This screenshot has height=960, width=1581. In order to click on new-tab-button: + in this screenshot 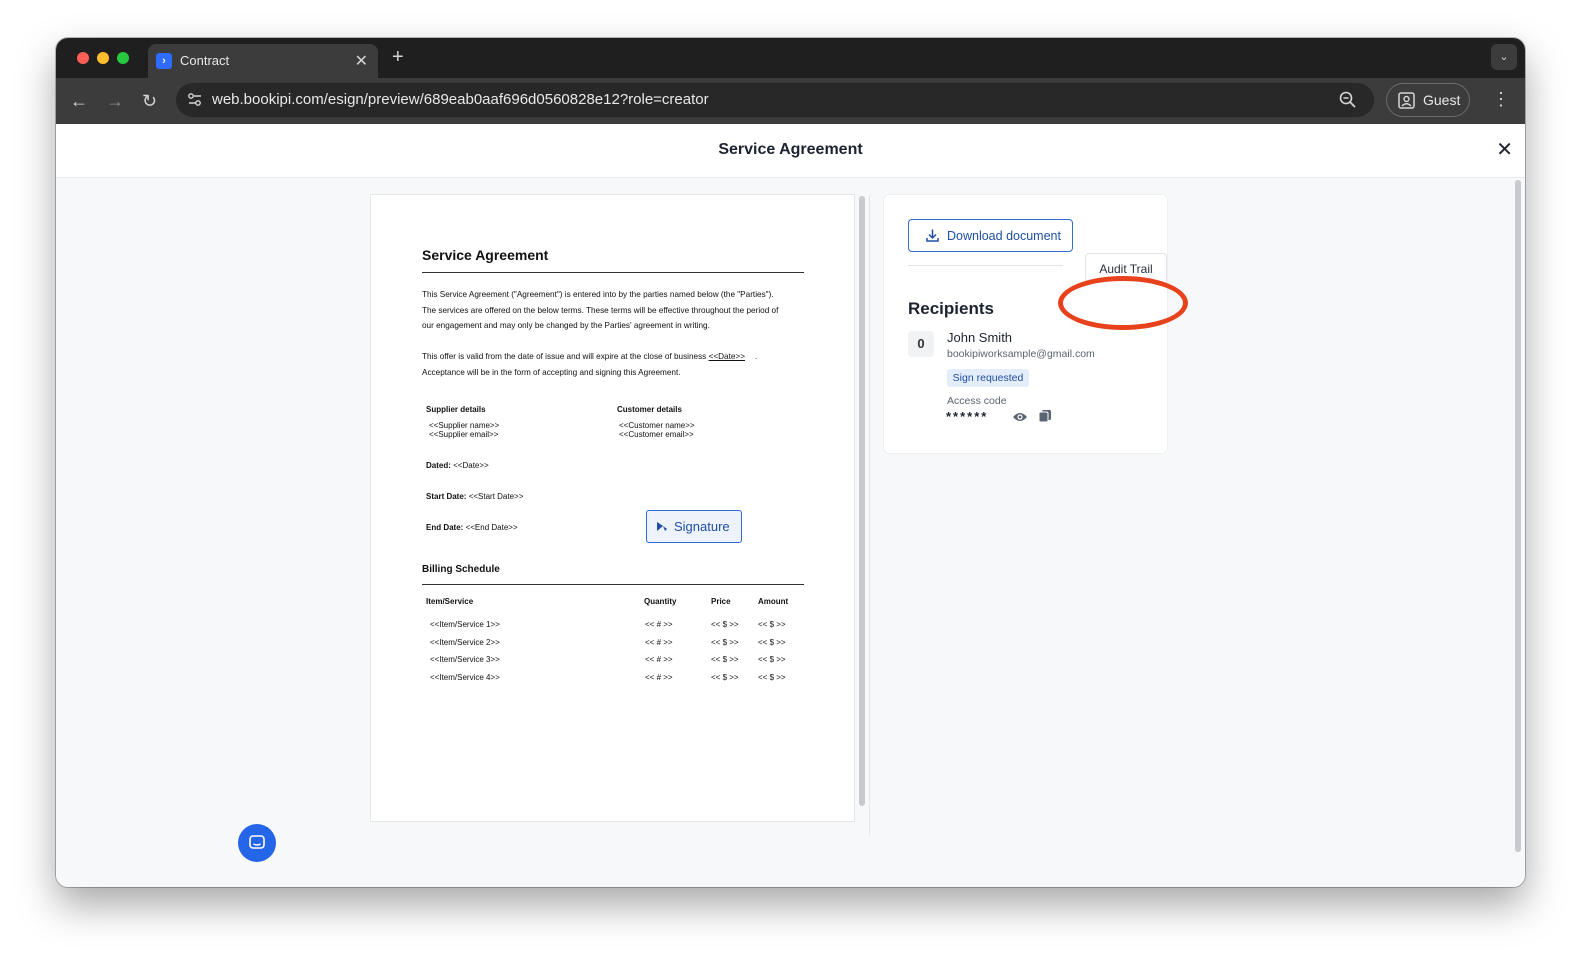, I will do `click(398, 57)`.